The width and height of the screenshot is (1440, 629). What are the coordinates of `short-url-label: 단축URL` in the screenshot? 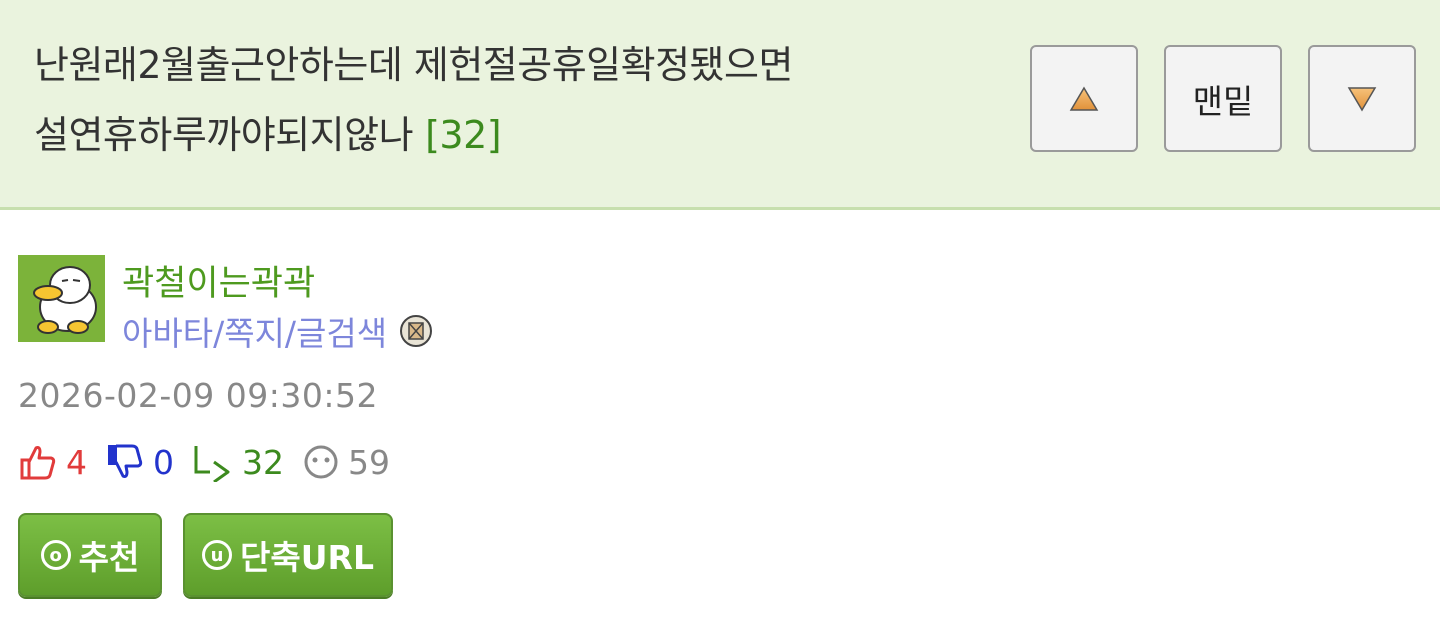 It's located at (307, 557).